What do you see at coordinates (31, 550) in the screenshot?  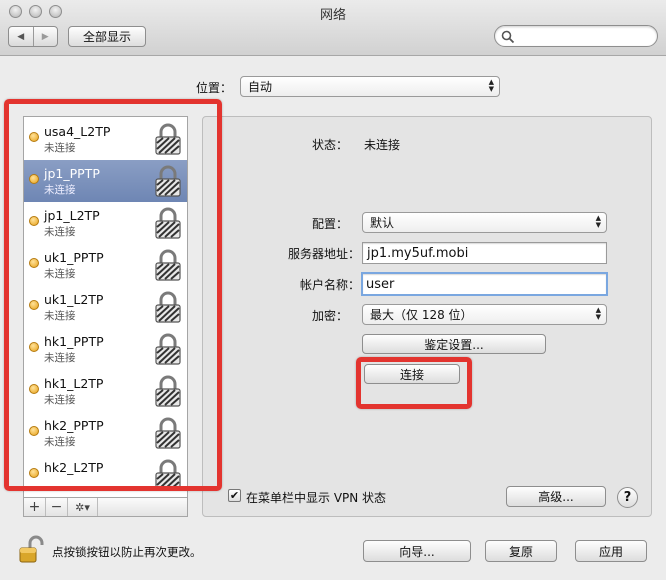 I see `unlocked-padlock-icon` at bounding box center [31, 550].